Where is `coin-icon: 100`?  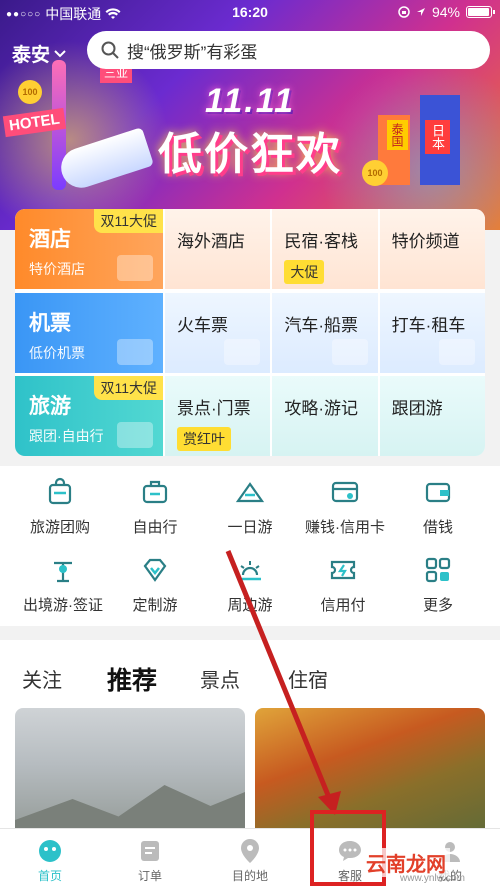 coin-icon: 100 is located at coordinates (30, 92).